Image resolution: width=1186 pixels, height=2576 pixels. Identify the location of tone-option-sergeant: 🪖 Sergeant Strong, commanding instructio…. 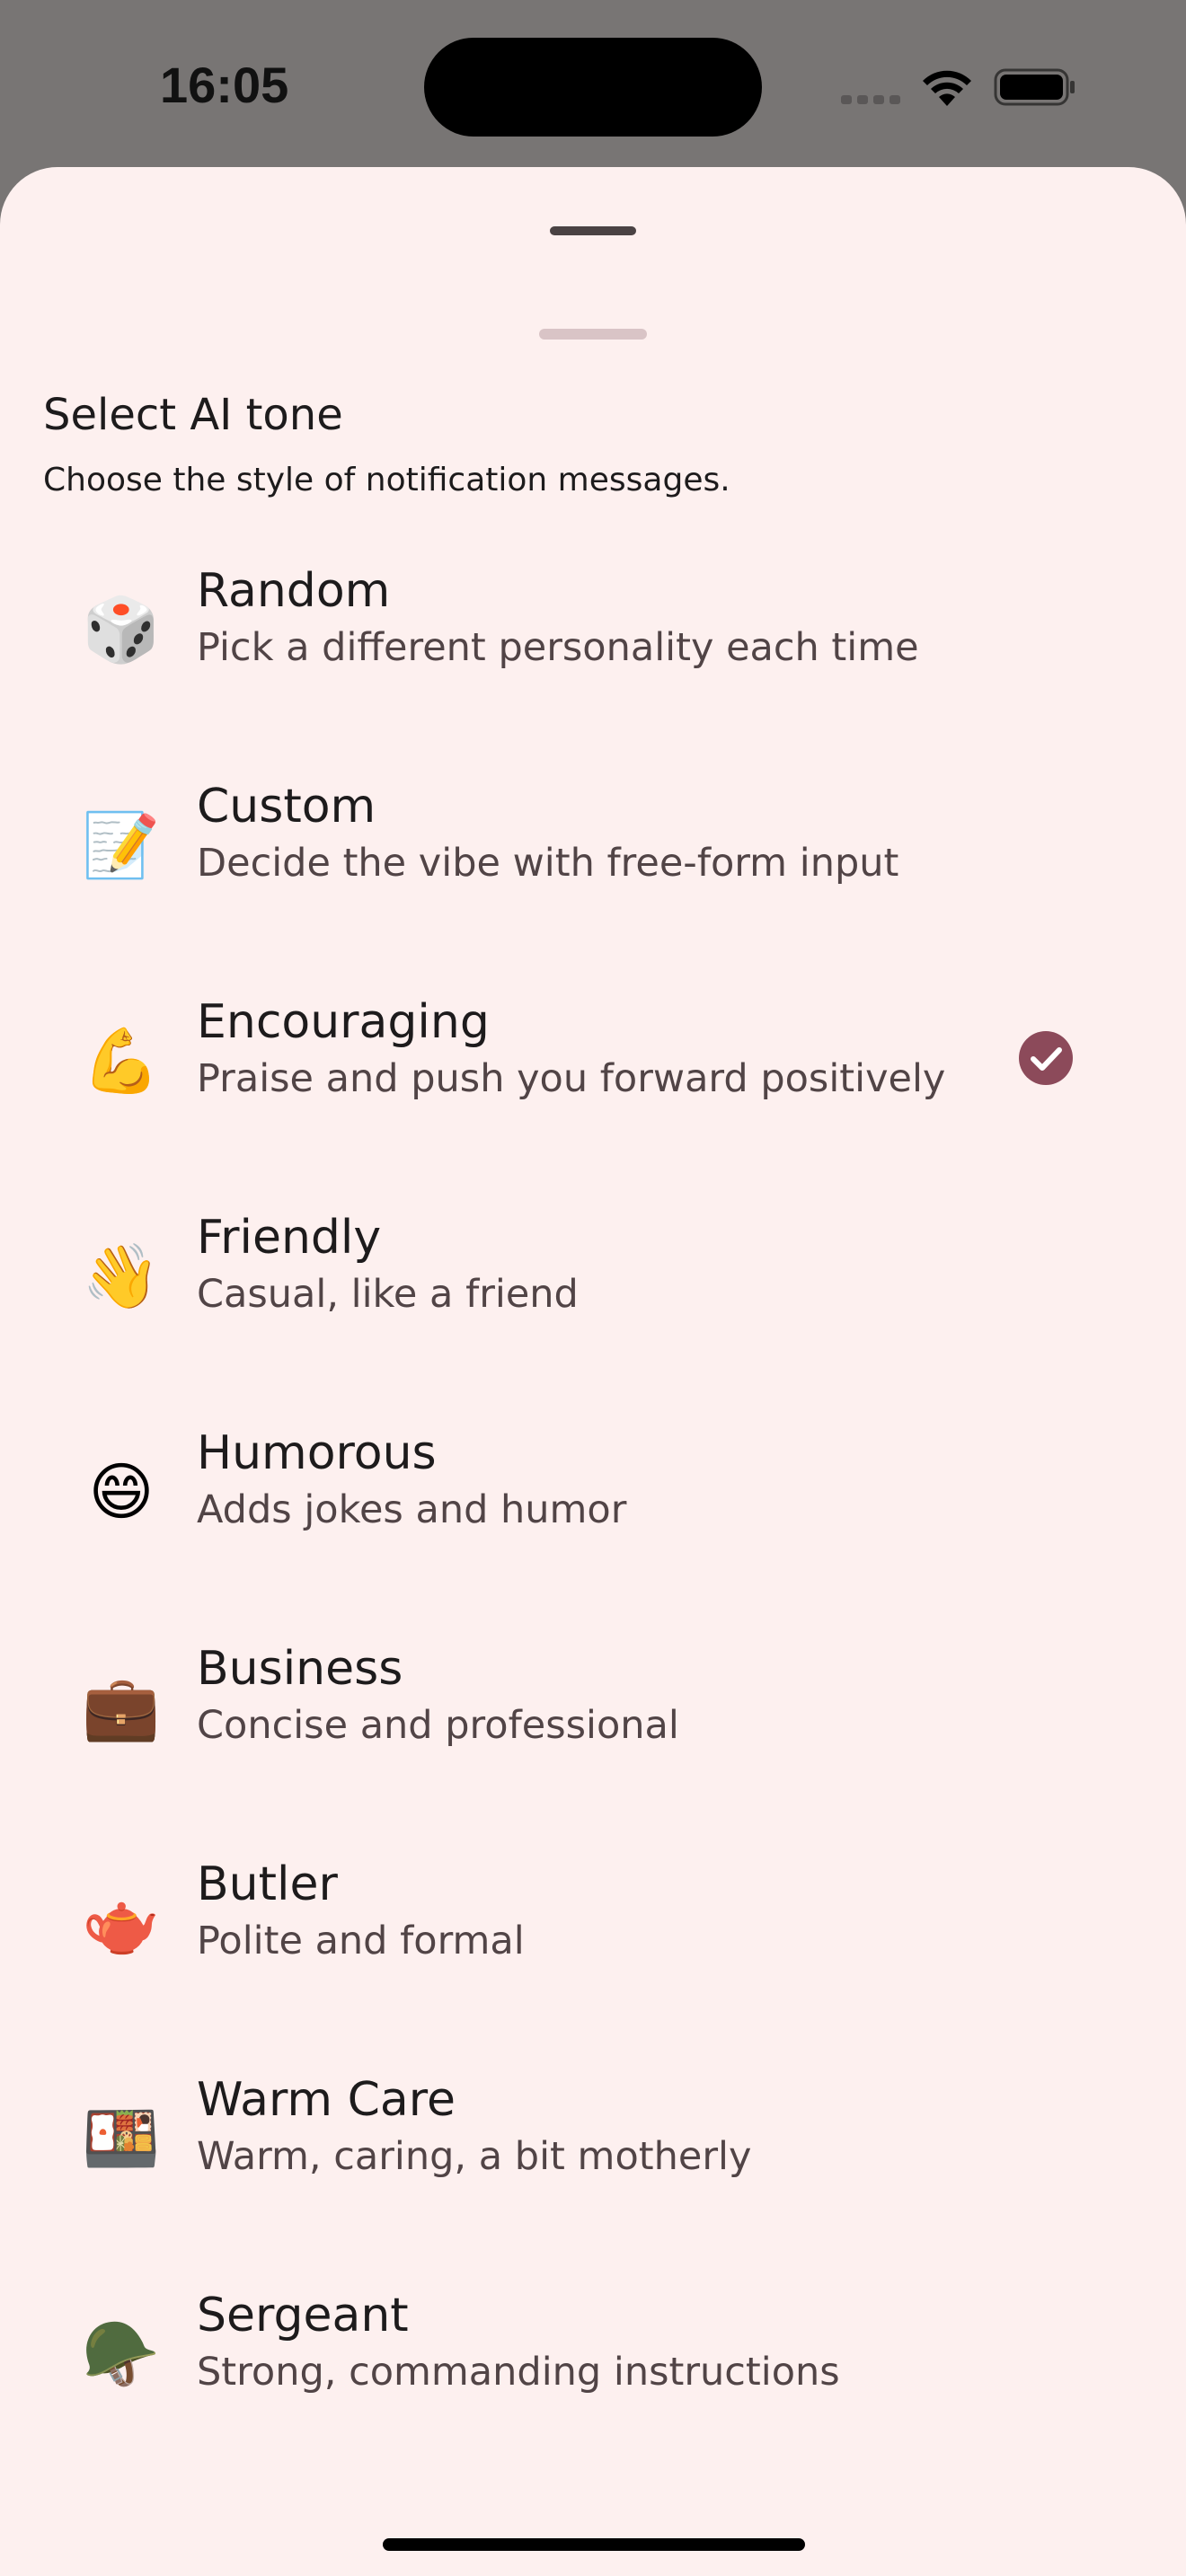
(593, 2358).